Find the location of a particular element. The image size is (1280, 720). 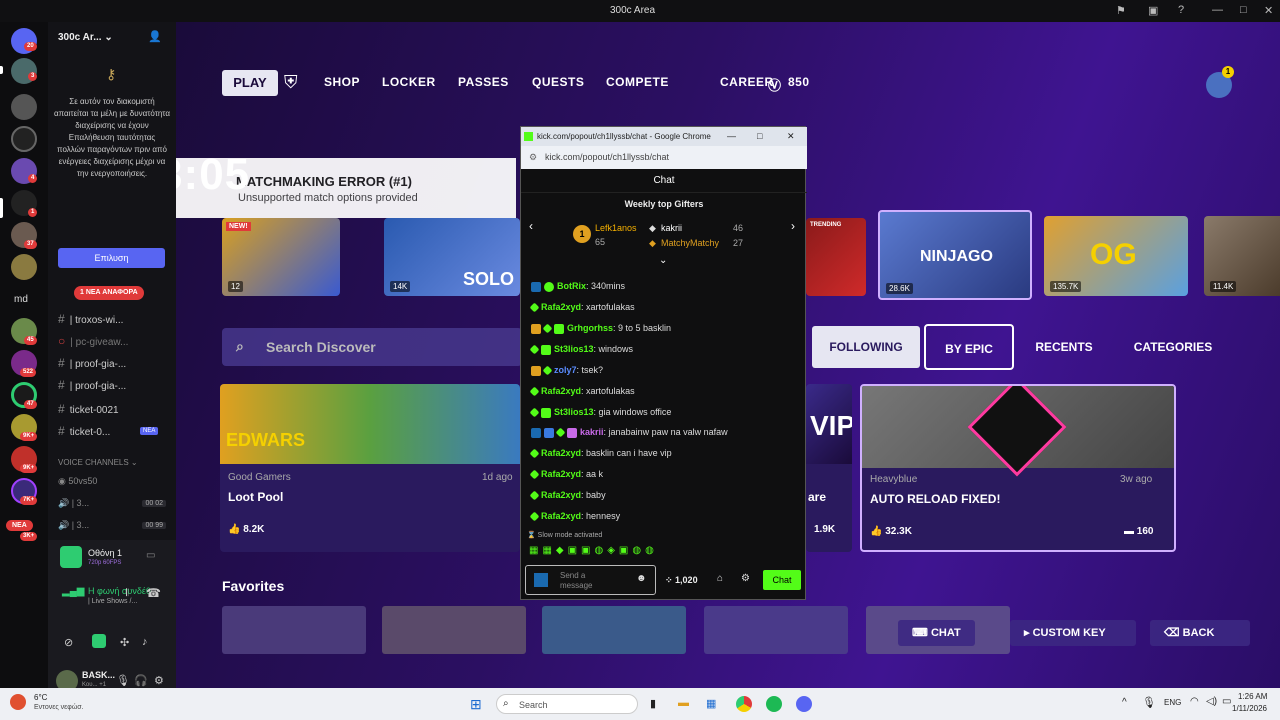

nav-play: PLAY is located at coordinates (250, 83).